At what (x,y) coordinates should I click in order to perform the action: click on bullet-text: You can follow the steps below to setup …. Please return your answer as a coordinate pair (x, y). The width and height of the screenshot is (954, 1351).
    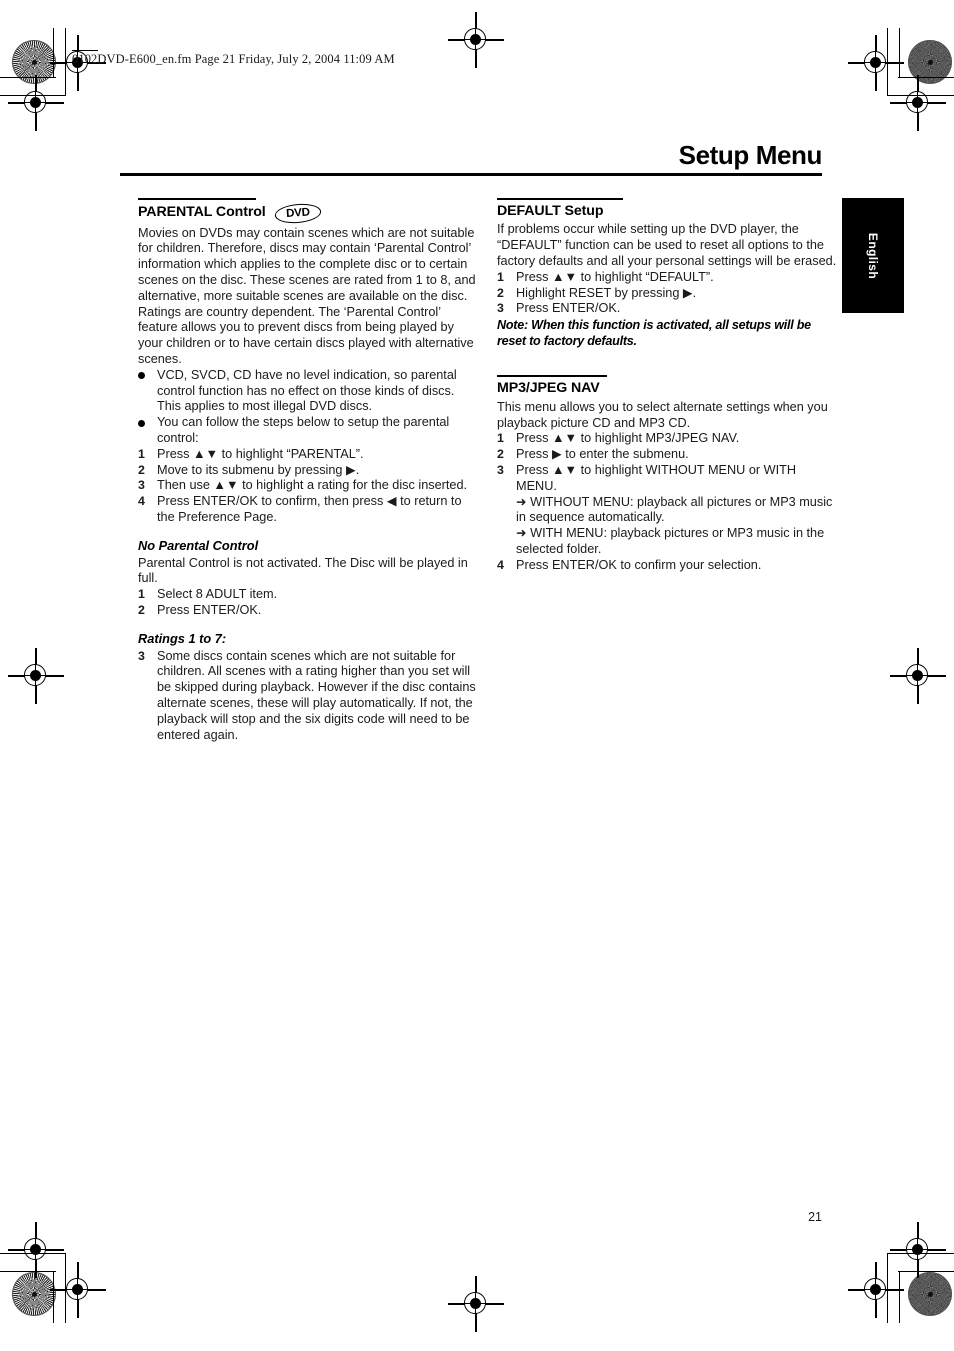
    Looking at the image, I should click on (303, 430).